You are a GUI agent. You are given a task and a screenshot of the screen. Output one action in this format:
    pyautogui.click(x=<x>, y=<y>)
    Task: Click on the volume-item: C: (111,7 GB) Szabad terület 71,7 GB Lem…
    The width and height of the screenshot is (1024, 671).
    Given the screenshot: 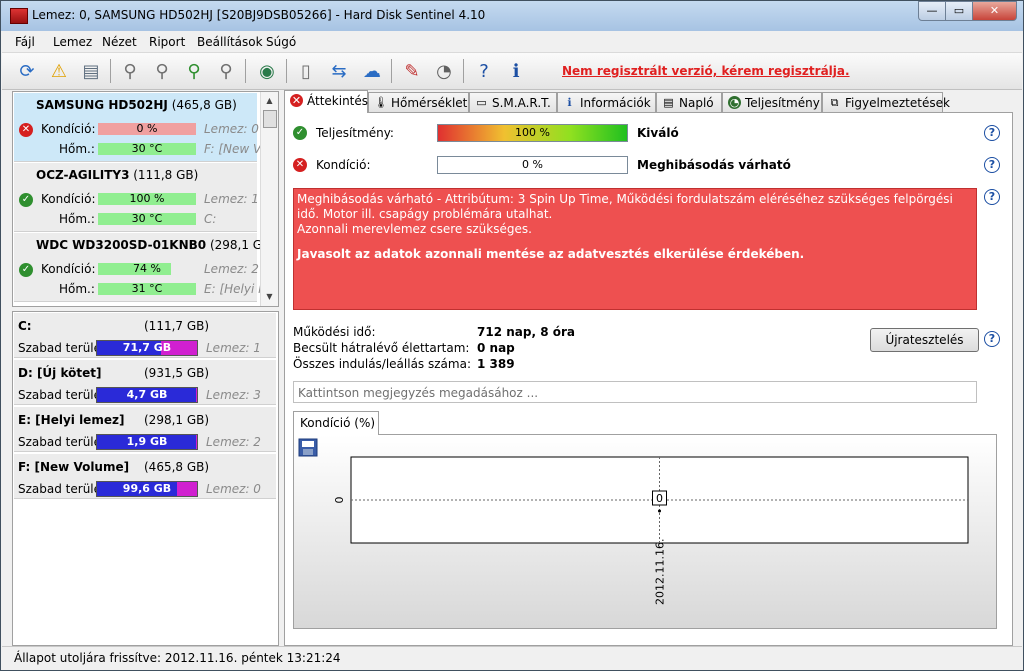 What is the action you would take?
    pyautogui.click(x=145, y=335)
    